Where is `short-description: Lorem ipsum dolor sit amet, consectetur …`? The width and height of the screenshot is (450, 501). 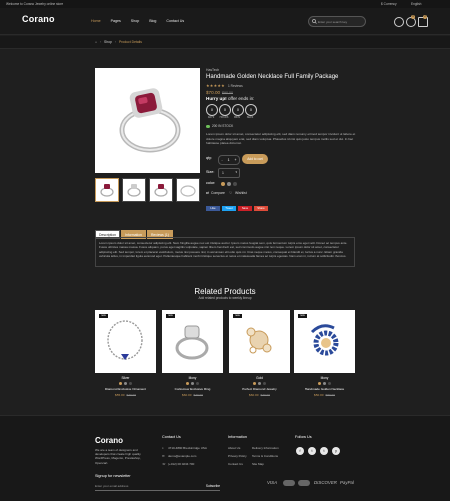
short-description: Lorem ipsum dolor sit amet, consectetur … is located at coordinates (281, 139).